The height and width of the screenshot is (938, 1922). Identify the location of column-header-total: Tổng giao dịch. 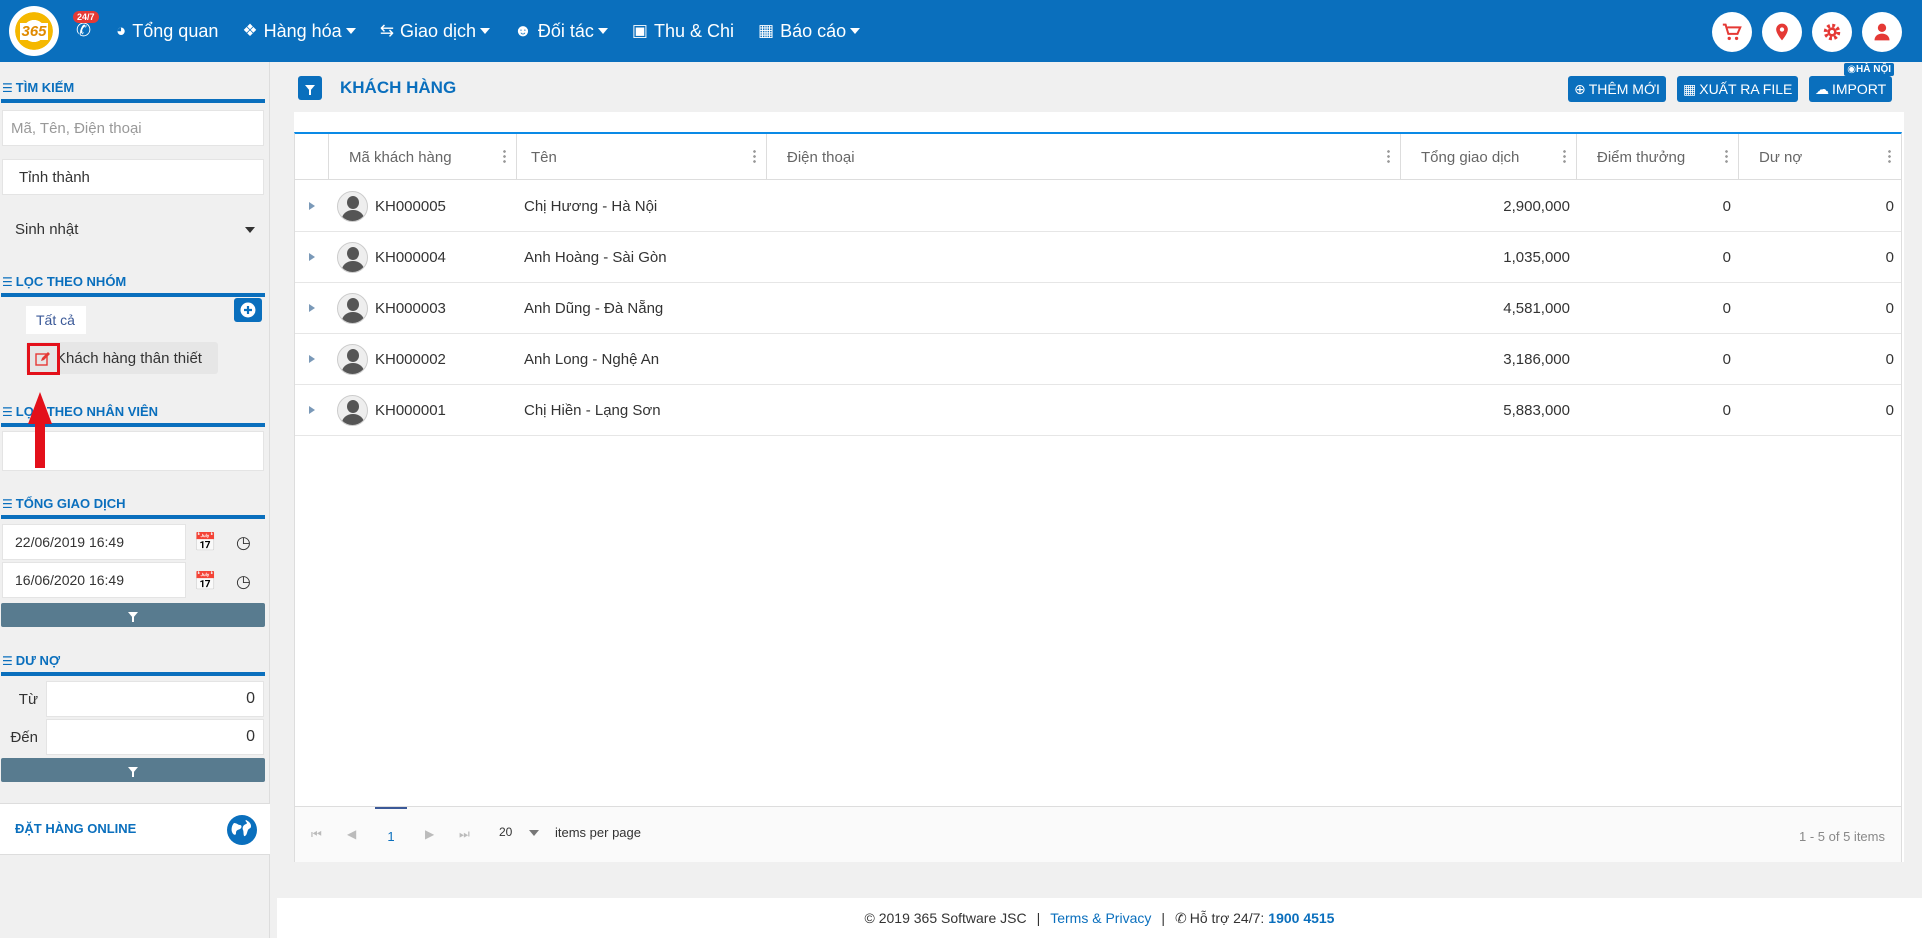
(1488, 157).